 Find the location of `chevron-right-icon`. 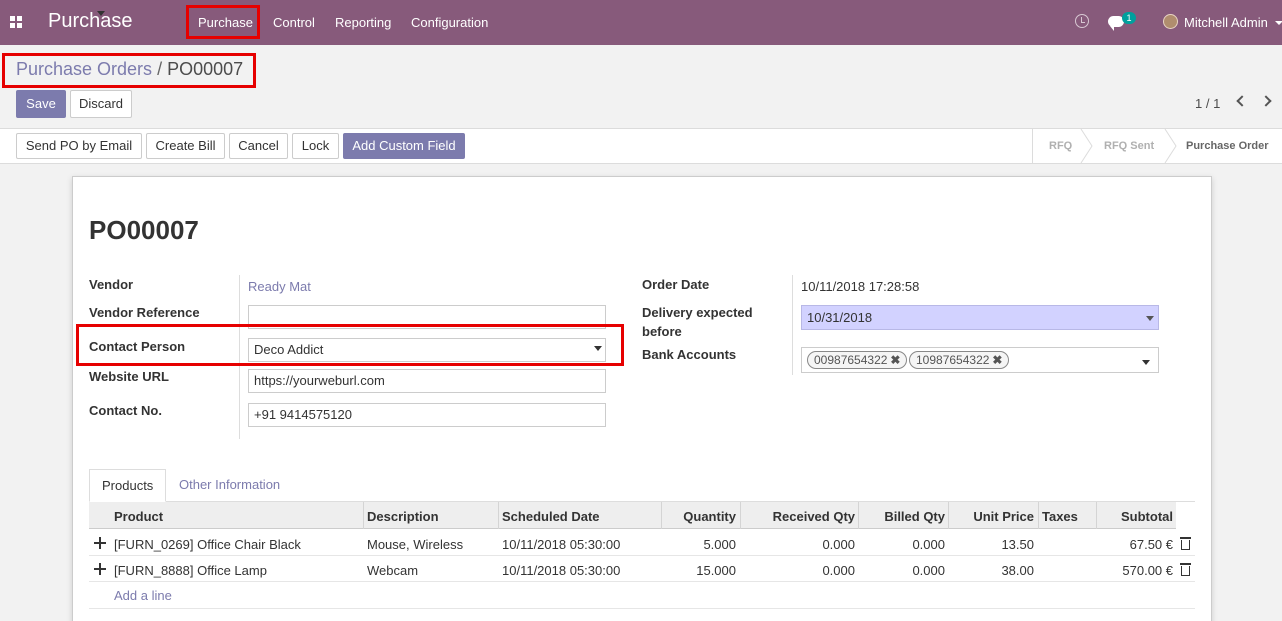

chevron-right-icon is located at coordinates (1266, 101).